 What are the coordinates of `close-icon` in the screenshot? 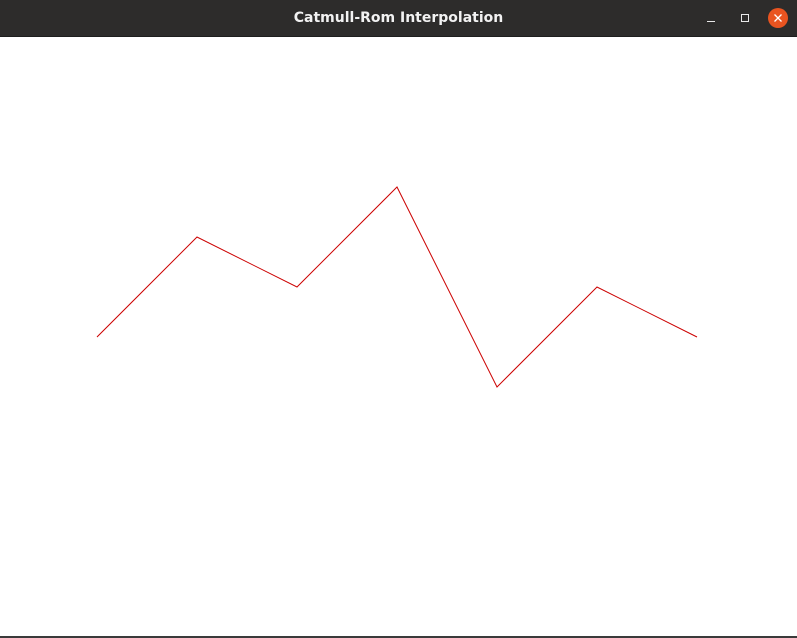 It's located at (778, 18).